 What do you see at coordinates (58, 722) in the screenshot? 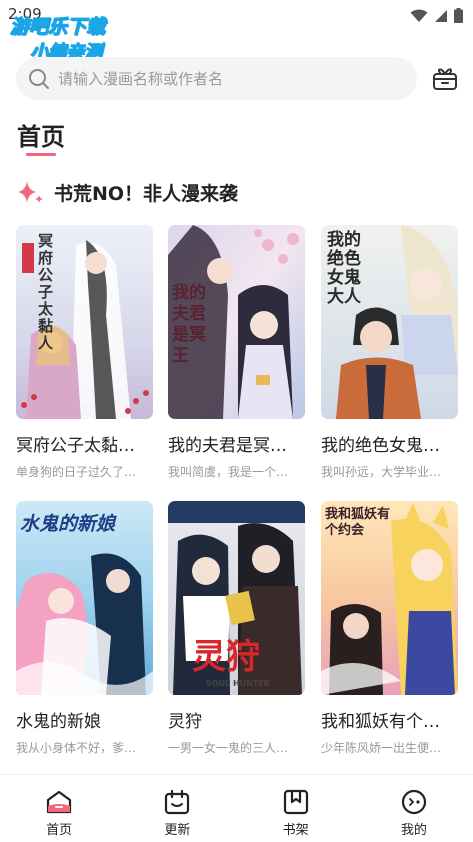
I see `comic-title: 水鬼的新娘` at bounding box center [58, 722].